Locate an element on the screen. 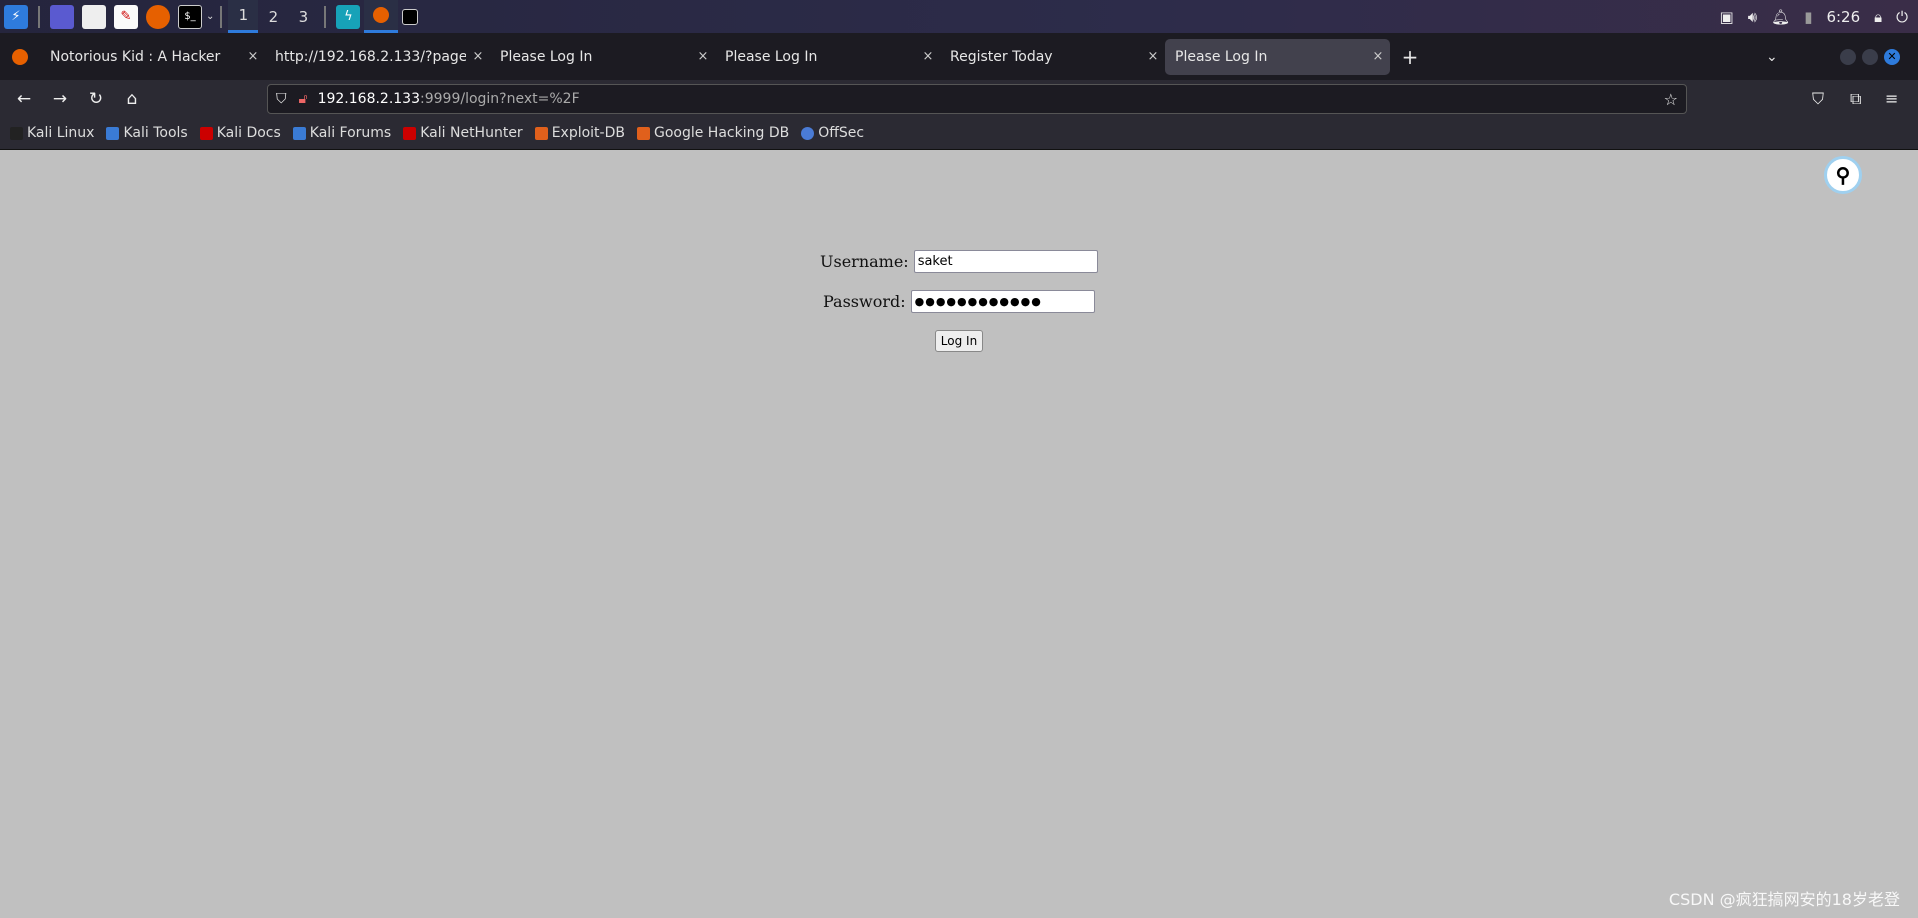 Image resolution: width=1918 pixels, height=918 pixels. tab-title: Register Today is located at coordinates (1001, 56).